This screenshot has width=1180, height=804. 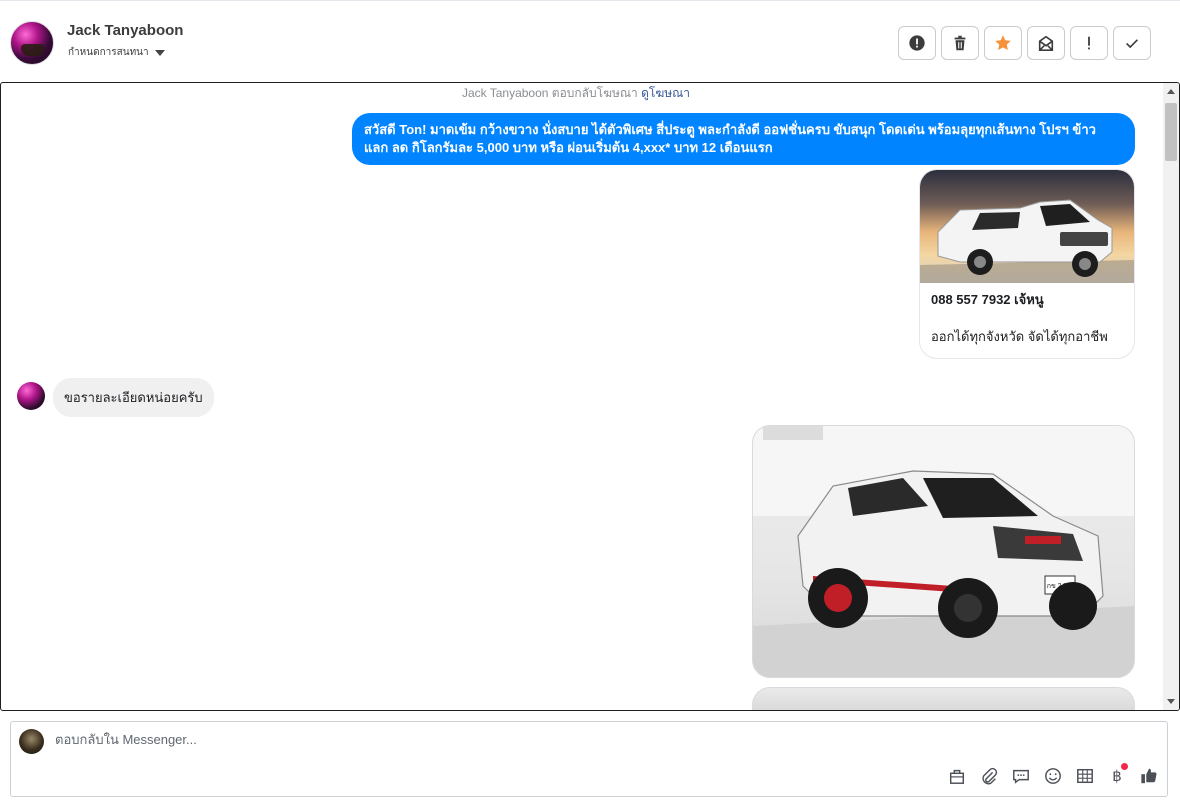 I want to click on follow-up-button, so click(x=1089, y=43).